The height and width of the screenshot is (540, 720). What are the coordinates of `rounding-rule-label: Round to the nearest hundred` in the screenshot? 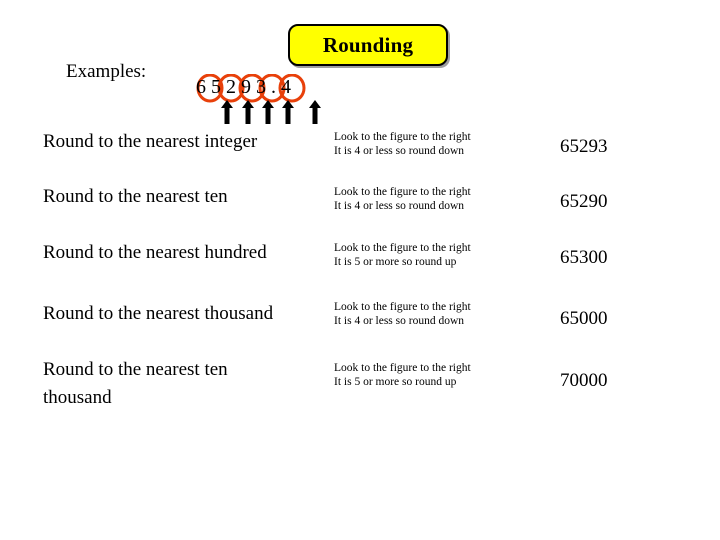 It's located at (155, 252).